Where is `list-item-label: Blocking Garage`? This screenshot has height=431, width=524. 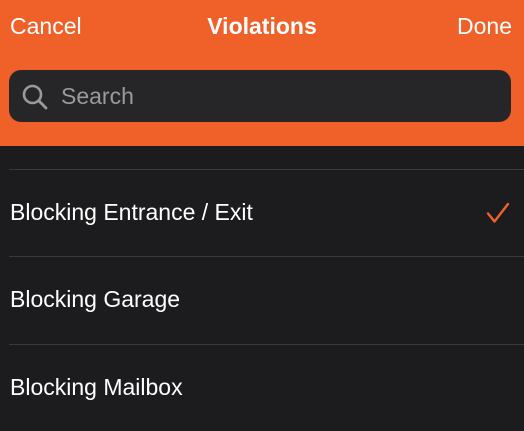 list-item-label: Blocking Garage is located at coordinates (95, 299).